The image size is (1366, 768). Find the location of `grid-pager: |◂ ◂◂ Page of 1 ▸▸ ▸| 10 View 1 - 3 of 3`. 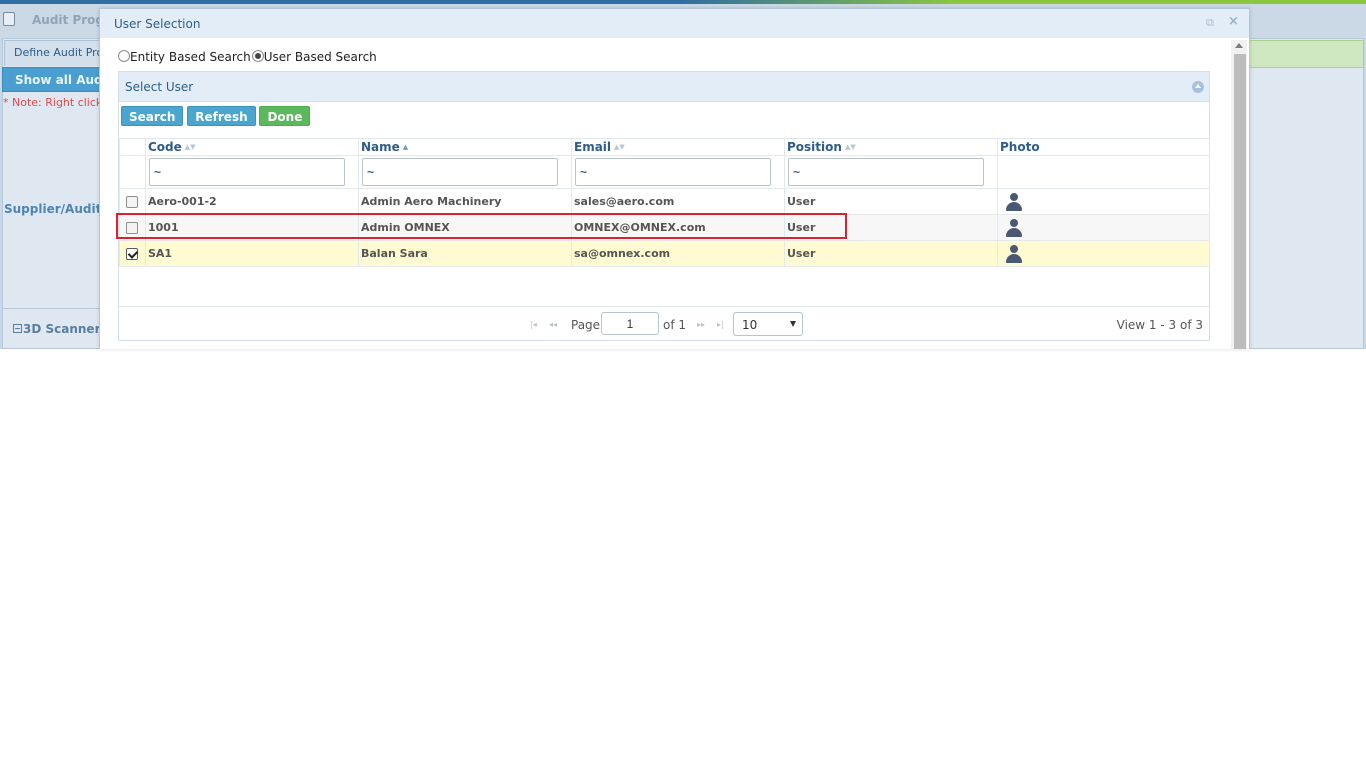

grid-pager: |◂ ◂◂ Page of 1 ▸▸ ▸| 10 View 1 - 3 of 3 is located at coordinates (664, 323).